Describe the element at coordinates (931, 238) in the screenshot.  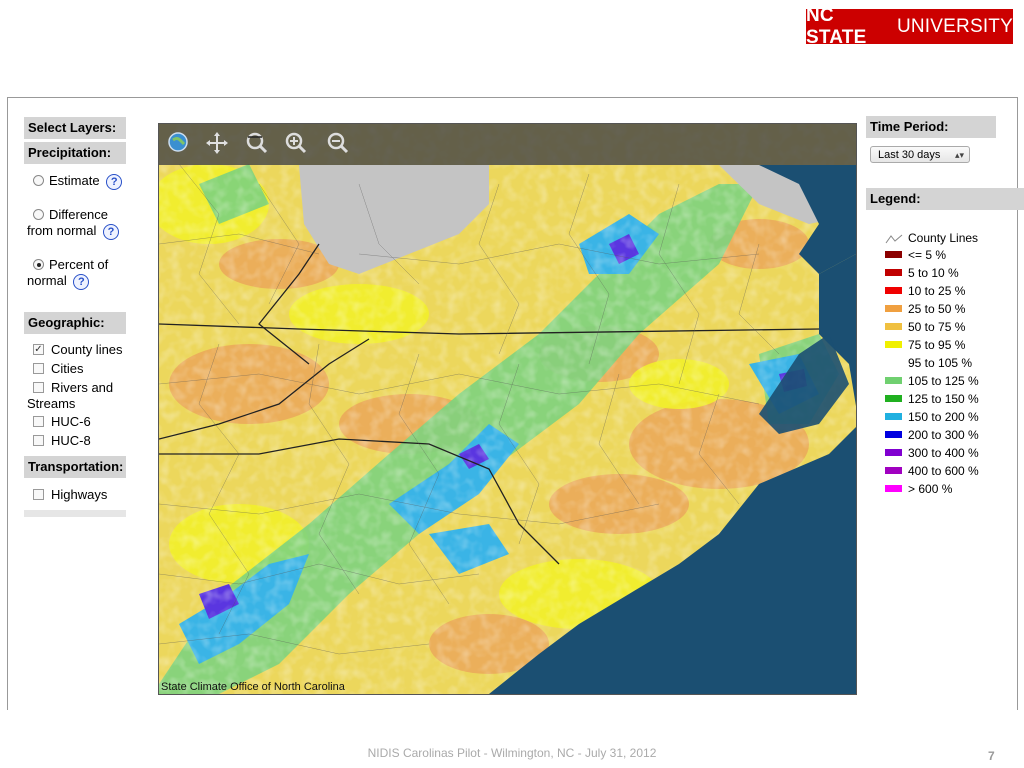
I see `legend-item-county-lines: County Lines` at that location.